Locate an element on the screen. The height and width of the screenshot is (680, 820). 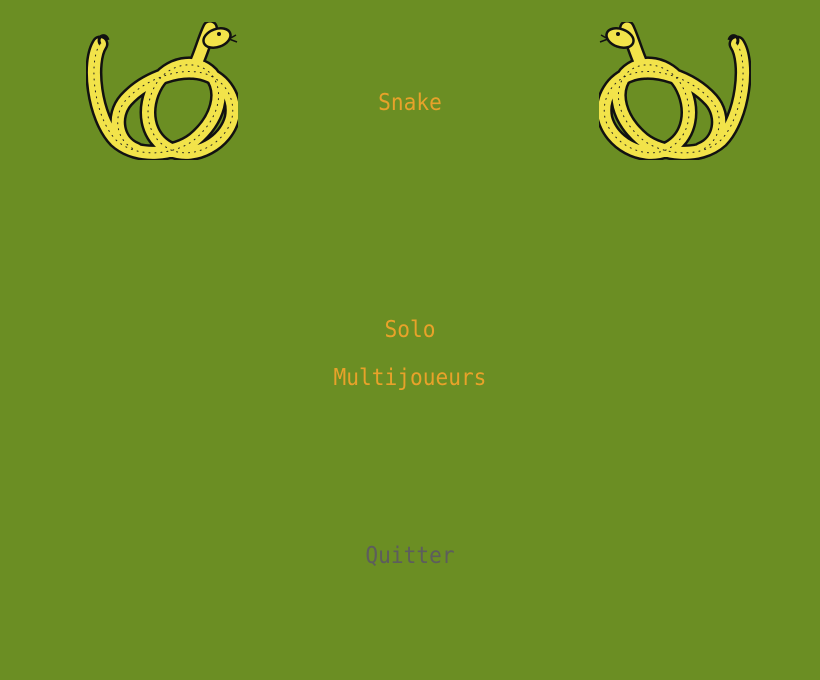
solo-button: Solo is located at coordinates (410, 330).